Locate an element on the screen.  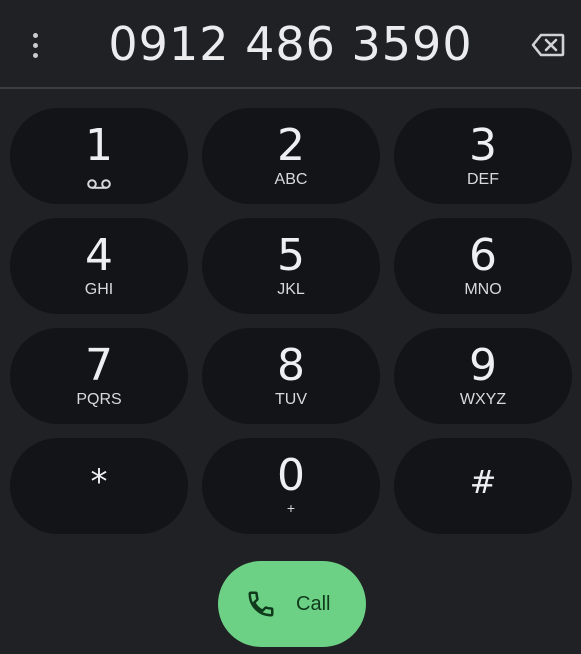
voicemail-icon is located at coordinates (99, 184).